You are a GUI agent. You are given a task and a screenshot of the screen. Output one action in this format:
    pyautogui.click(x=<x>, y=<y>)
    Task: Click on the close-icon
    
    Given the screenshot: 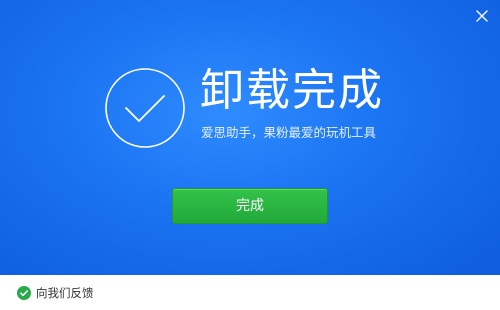 What is the action you would take?
    pyautogui.click(x=482, y=16)
    